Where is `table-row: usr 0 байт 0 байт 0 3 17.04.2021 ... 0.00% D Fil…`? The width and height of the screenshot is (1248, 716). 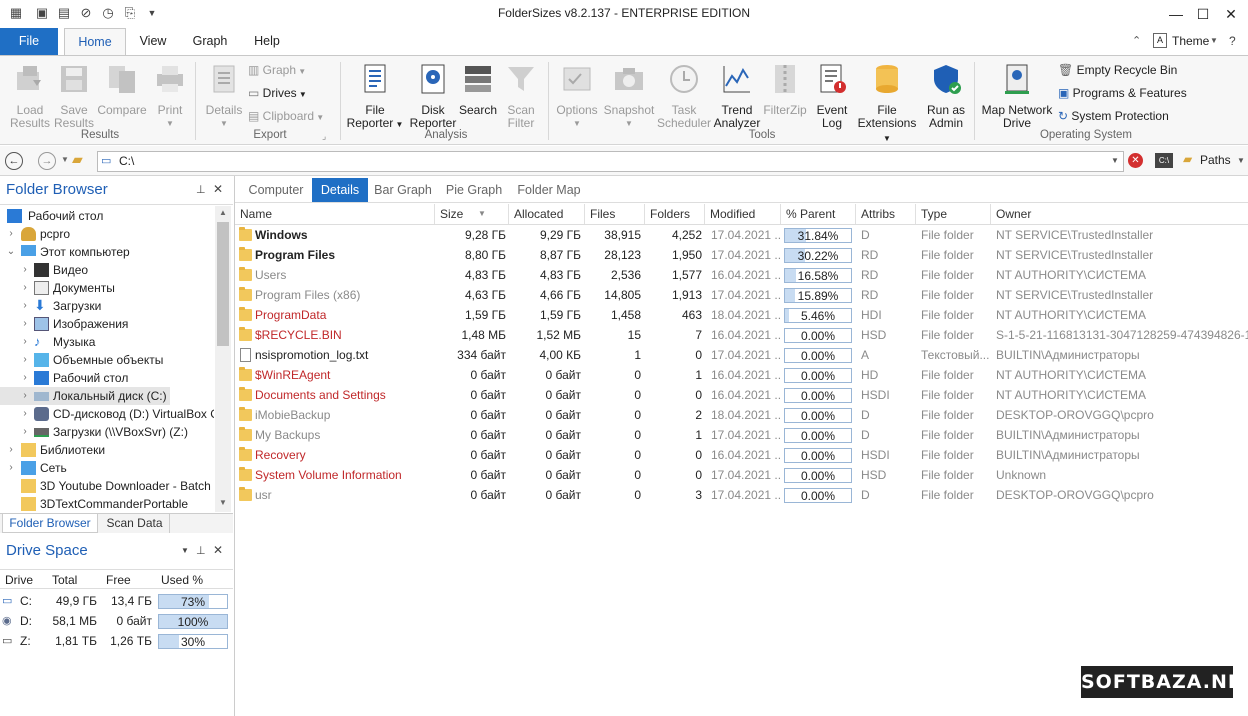
table-row: usr 0 байт 0 байт 0 3 17.04.2021 ... 0.00% D Fil… is located at coordinates (741, 495).